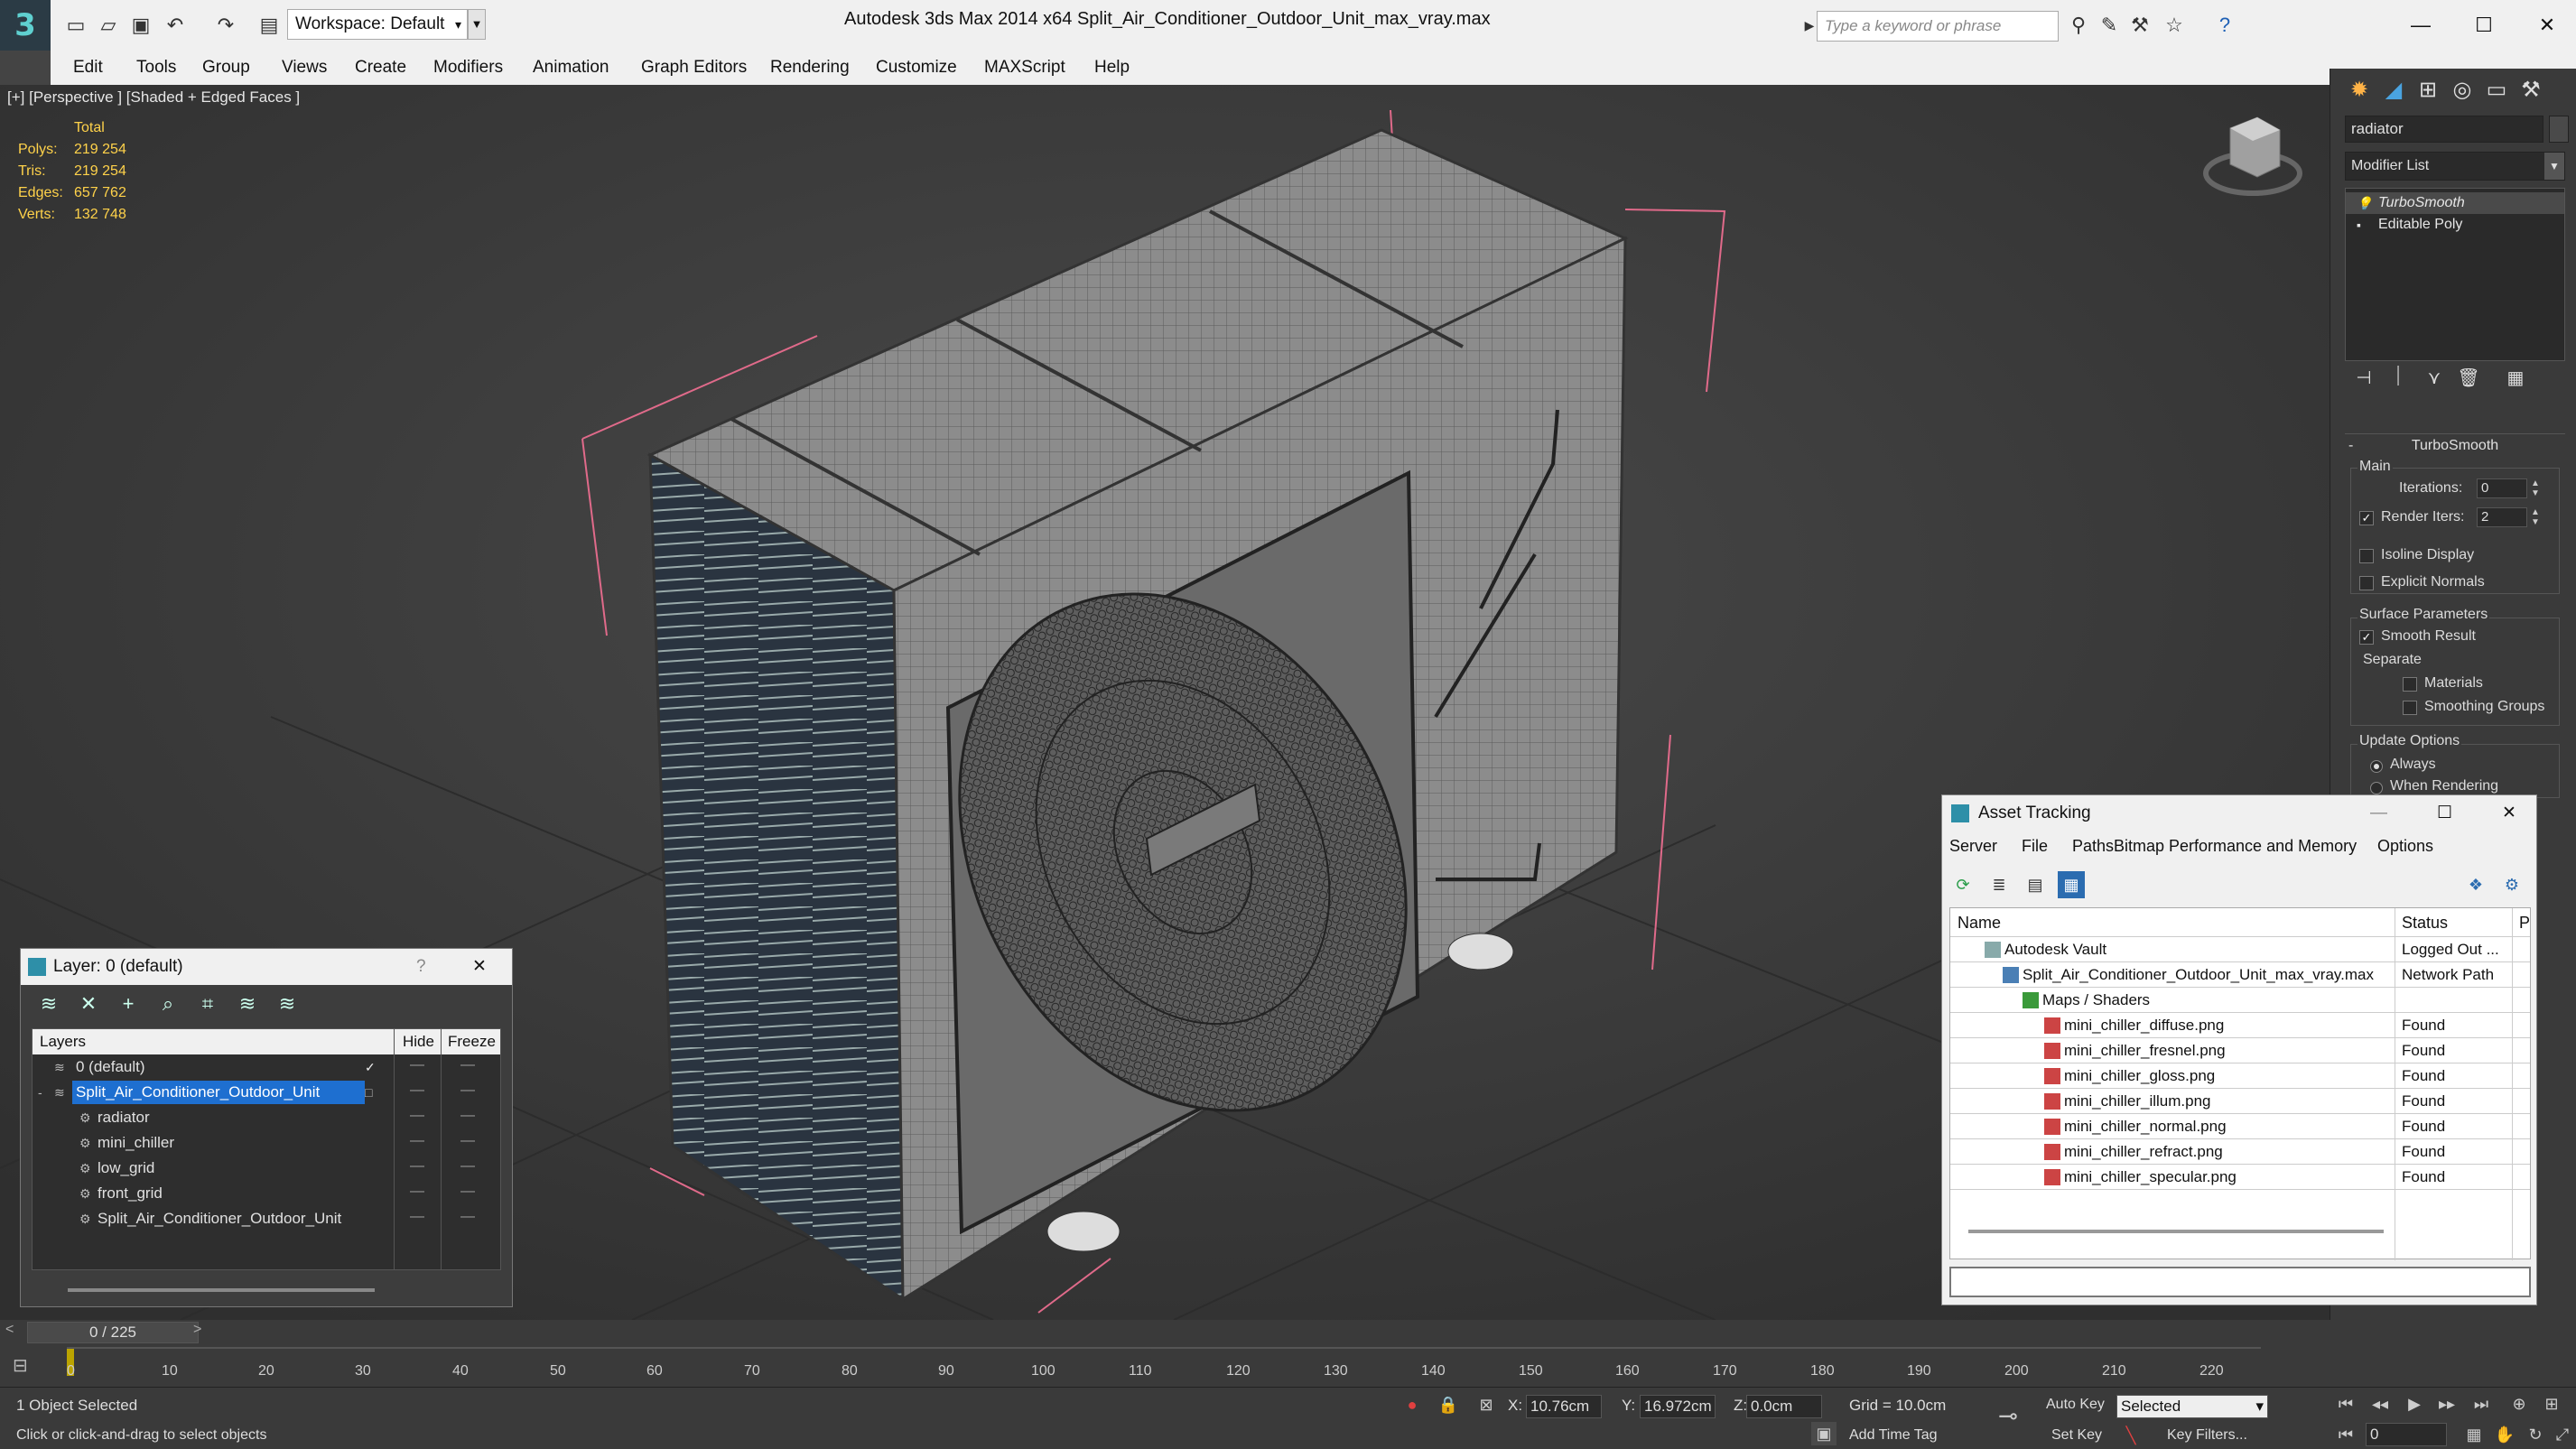 The image size is (2576, 1449). I want to click on layer-object-row: ⚙ radiator — —, so click(266, 1117).